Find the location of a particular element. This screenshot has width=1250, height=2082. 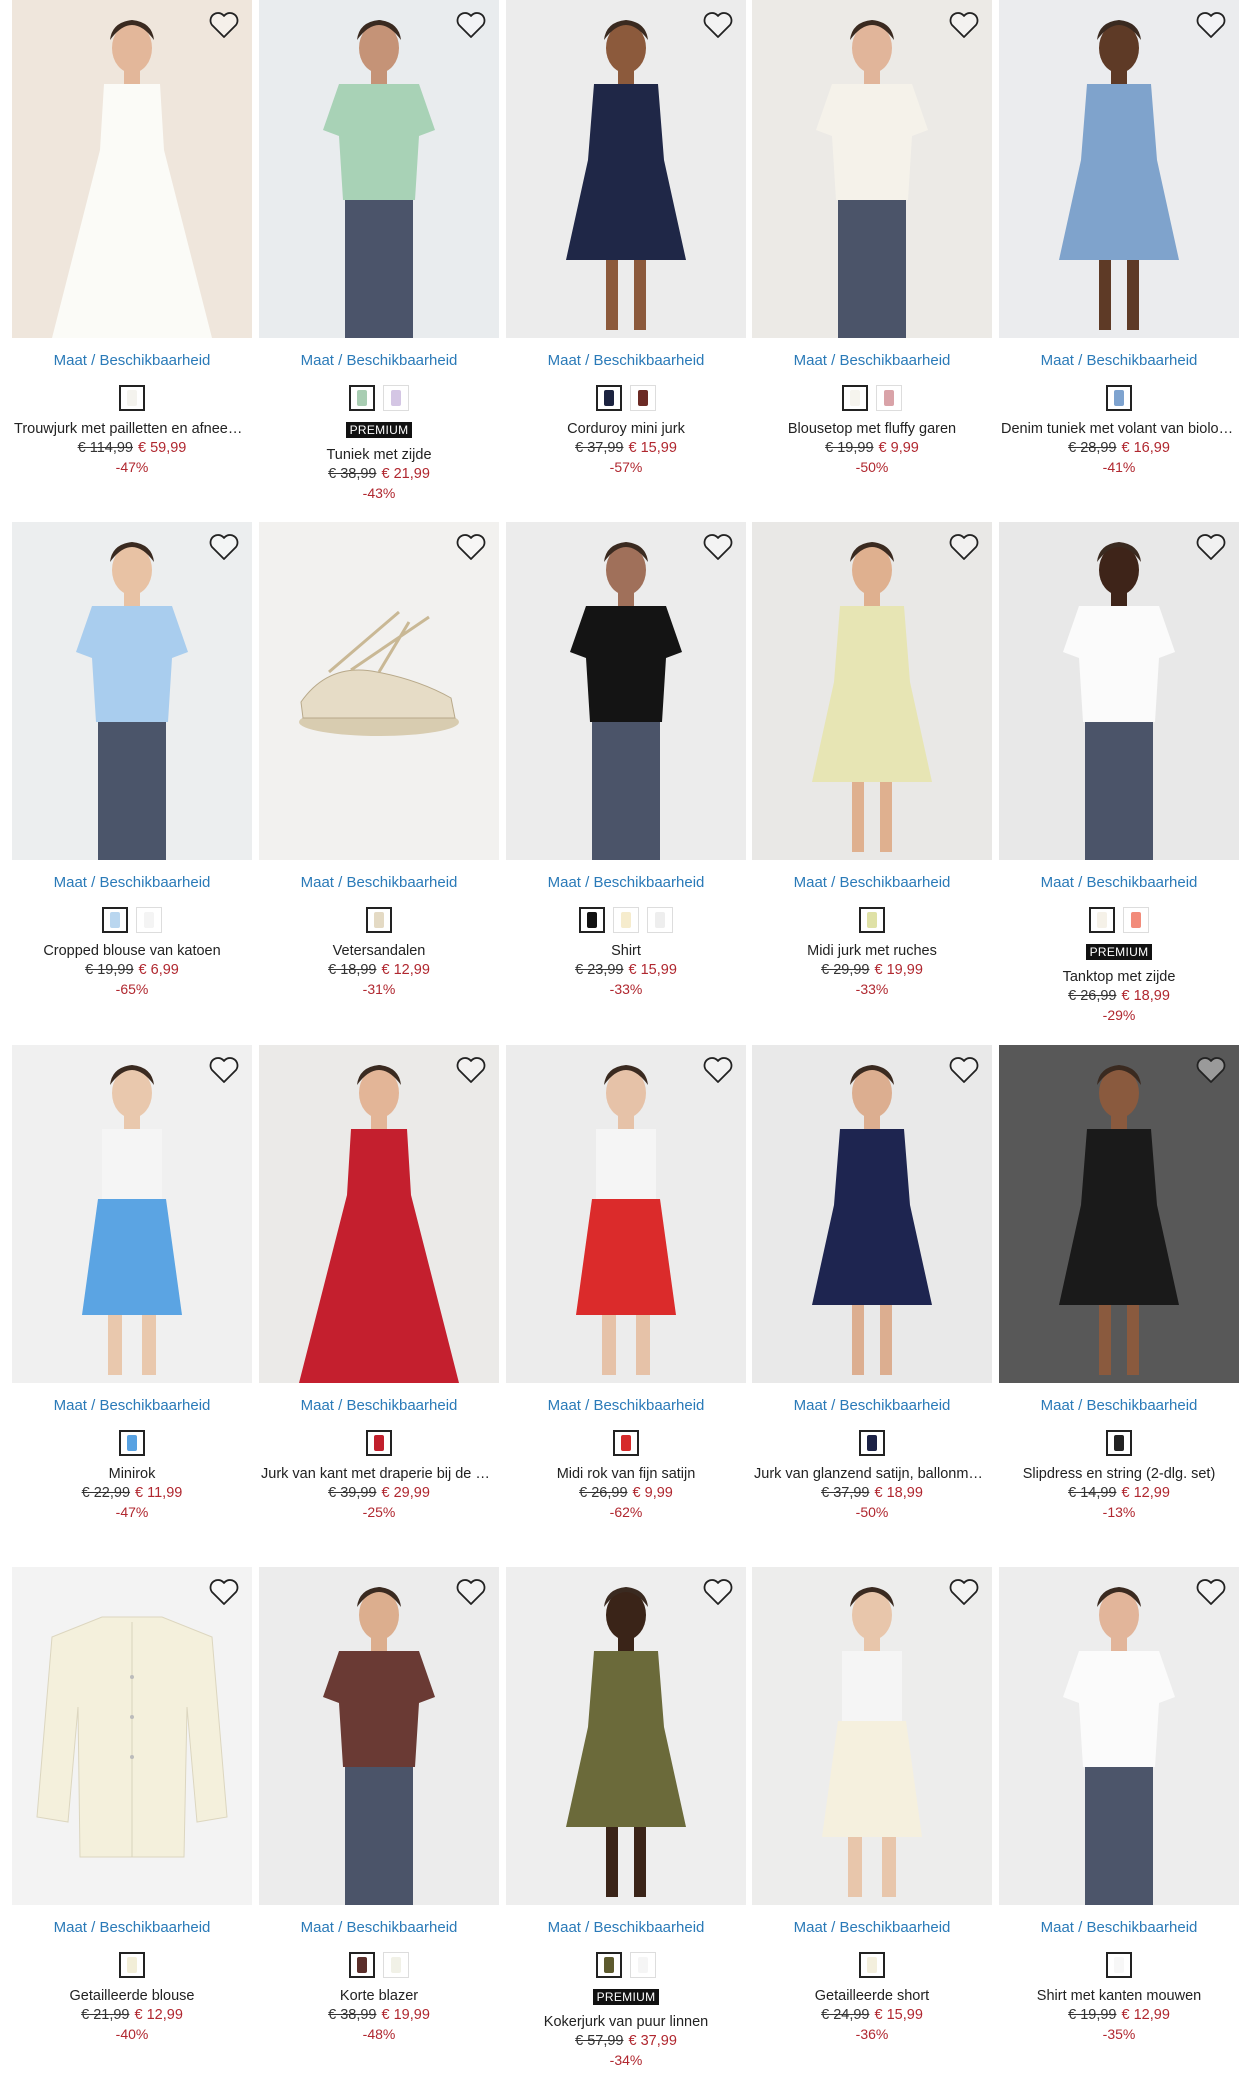

product-name: Tanktop met zijde is located at coordinates (1119, 977).